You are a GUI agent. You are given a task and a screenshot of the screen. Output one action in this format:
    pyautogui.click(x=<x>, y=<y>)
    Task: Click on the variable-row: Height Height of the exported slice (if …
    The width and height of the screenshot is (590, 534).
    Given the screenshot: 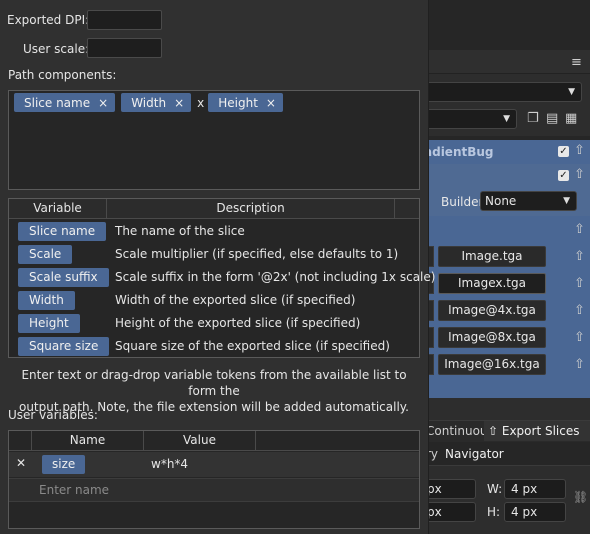 What is the action you would take?
    pyautogui.click(x=214, y=323)
    